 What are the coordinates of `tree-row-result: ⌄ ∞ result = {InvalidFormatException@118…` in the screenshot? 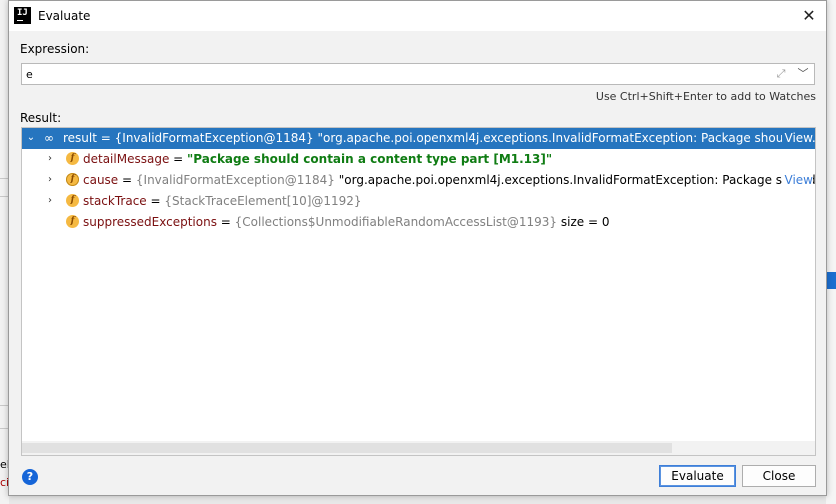 It's located at (418, 138).